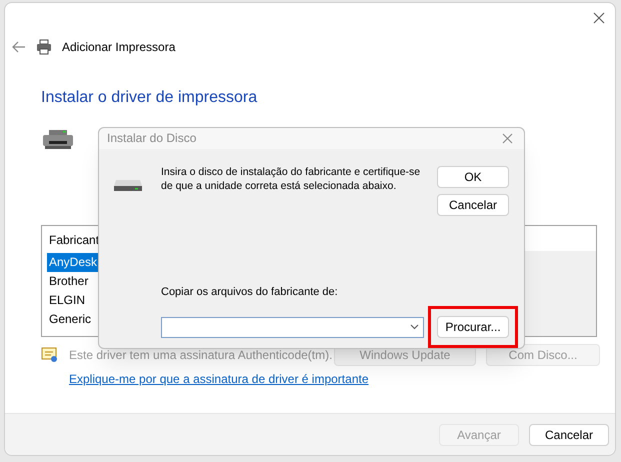  Describe the element at coordinates (414, 327) in the screenshot. I see `chevron-down-icon` at that location.